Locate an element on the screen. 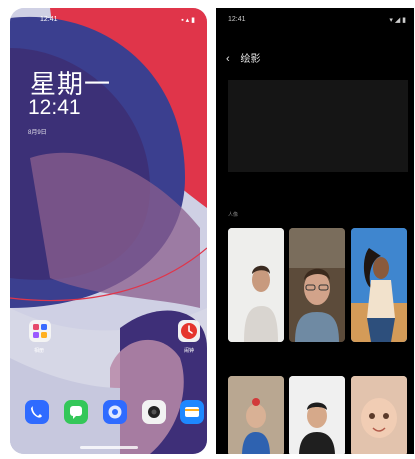 The width and height of the screenshot is (415, 459). gallery-app-label: 相册 is located at coordinates (39, 351).